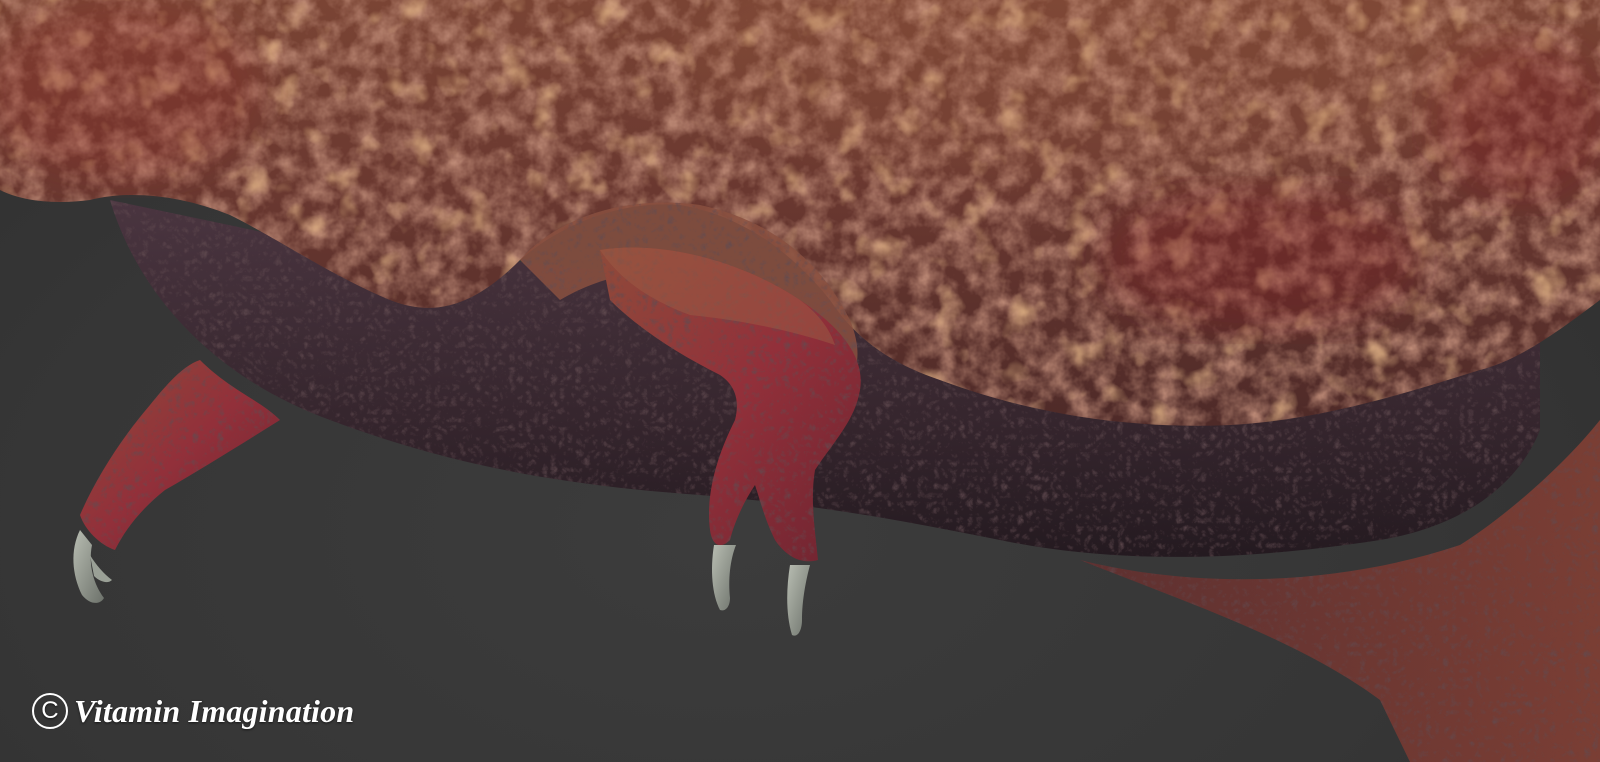 The width and height of the screenshot is (1600, 762). What do you see at coordinates (50, 711) in the screenshot?
I see `copyright-icon: C` at bounding box center [50, 711].